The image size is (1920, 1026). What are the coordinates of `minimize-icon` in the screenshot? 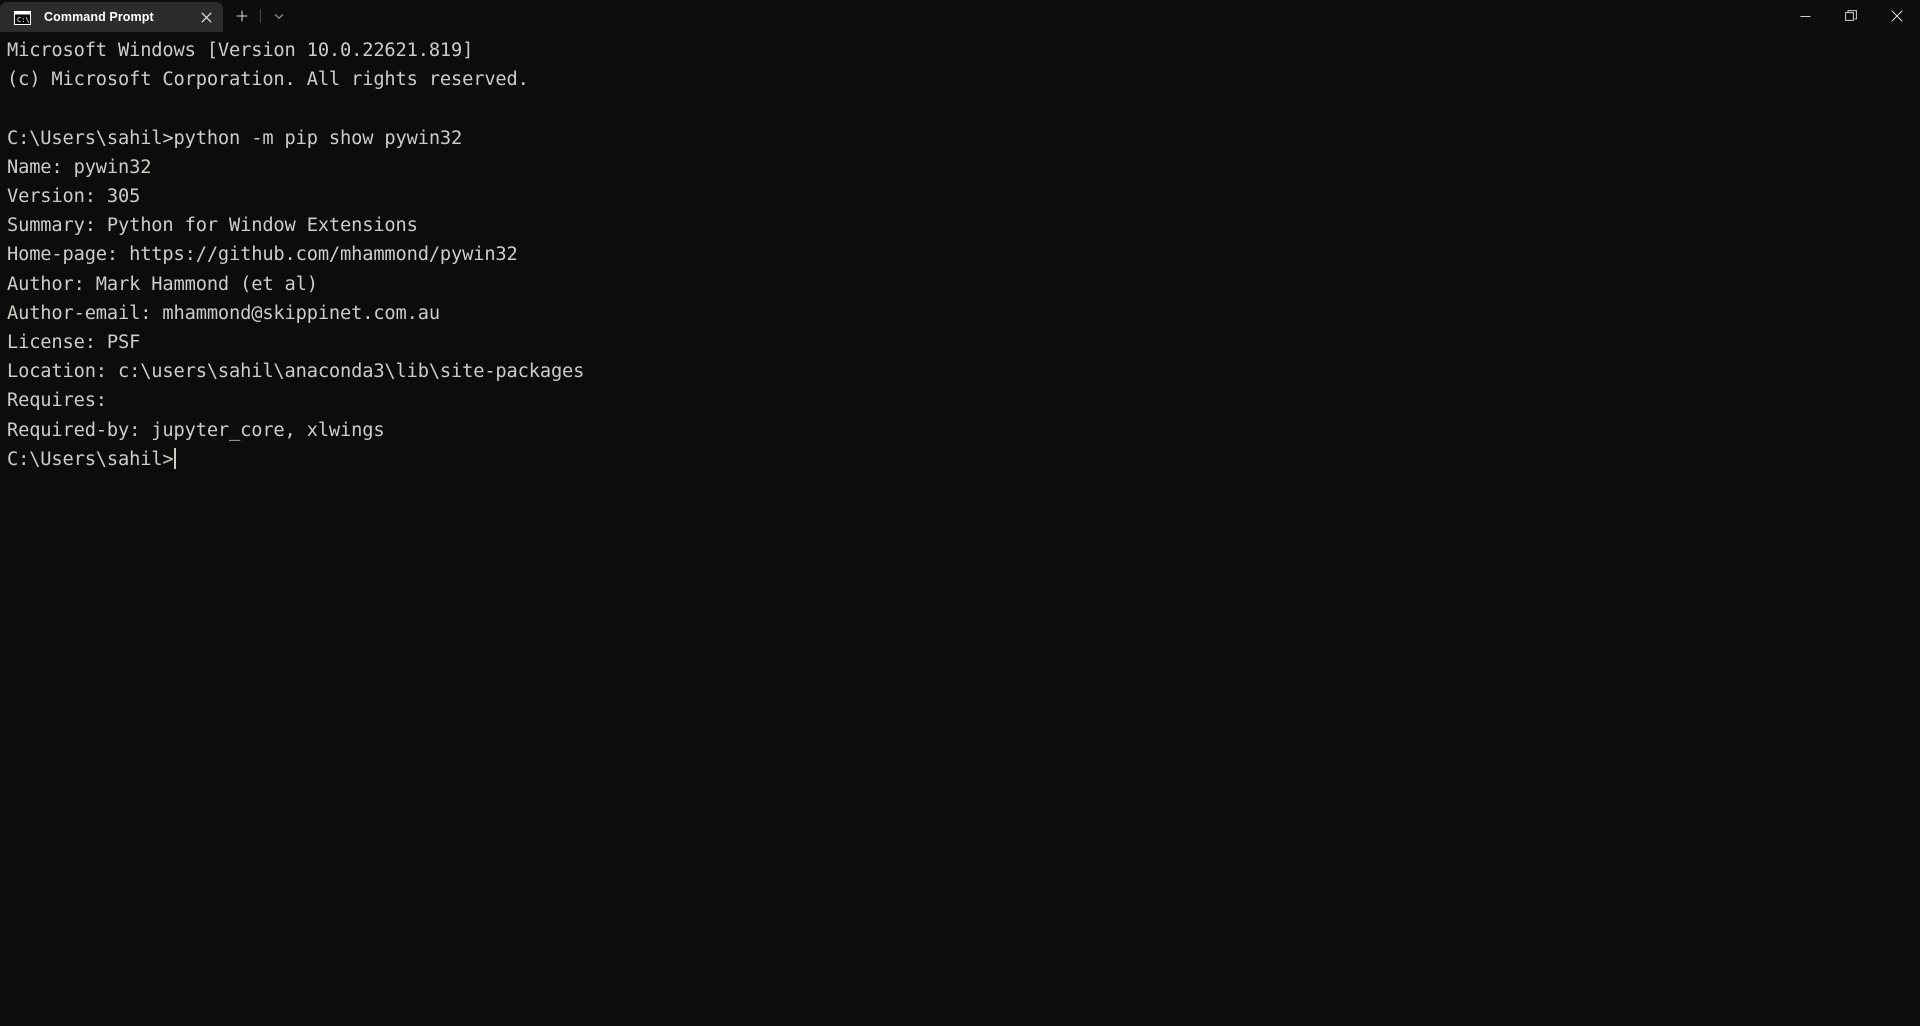 It's located at (1805, 16).